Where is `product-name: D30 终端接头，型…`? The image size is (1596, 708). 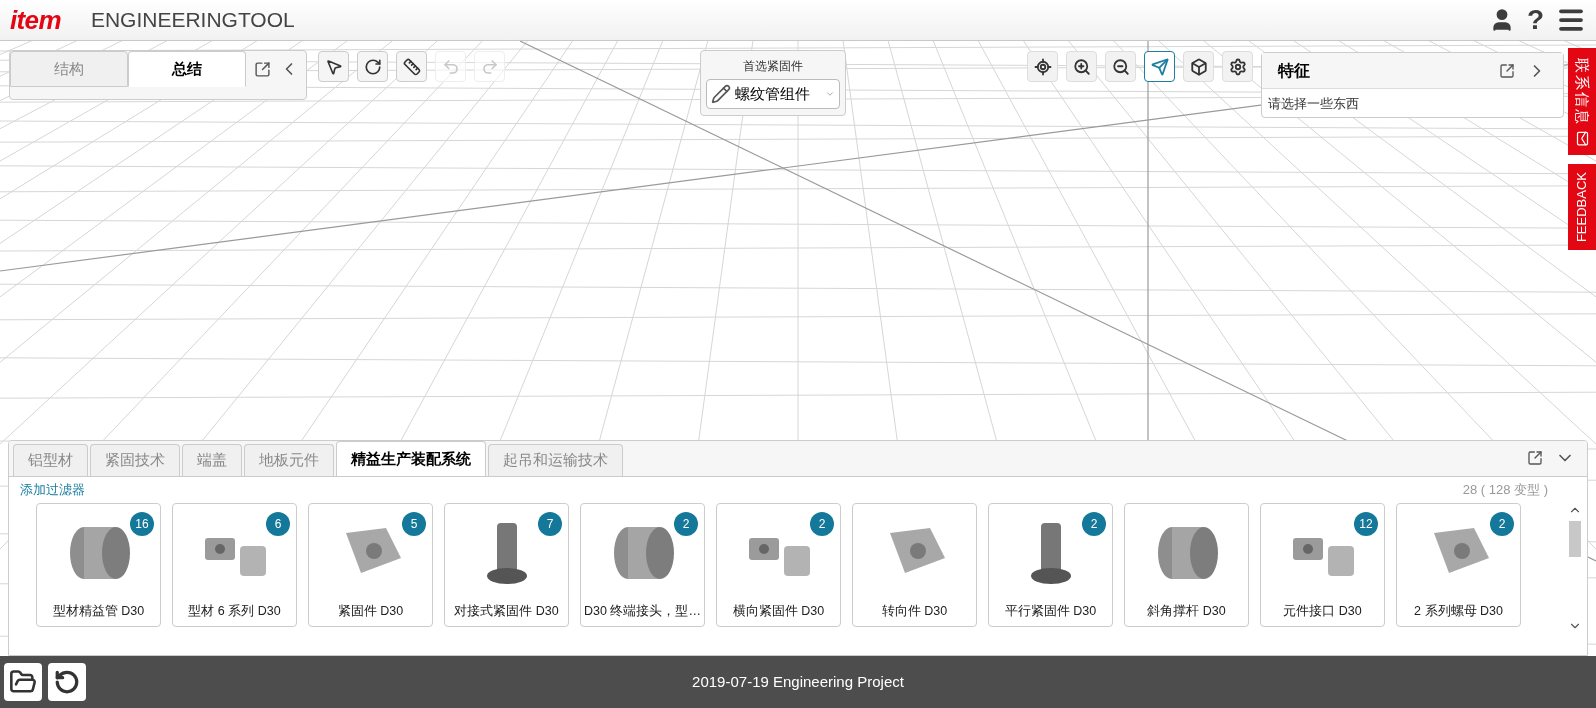
product-name: D30 终端接头，型… is located at coordinates (642, 612).